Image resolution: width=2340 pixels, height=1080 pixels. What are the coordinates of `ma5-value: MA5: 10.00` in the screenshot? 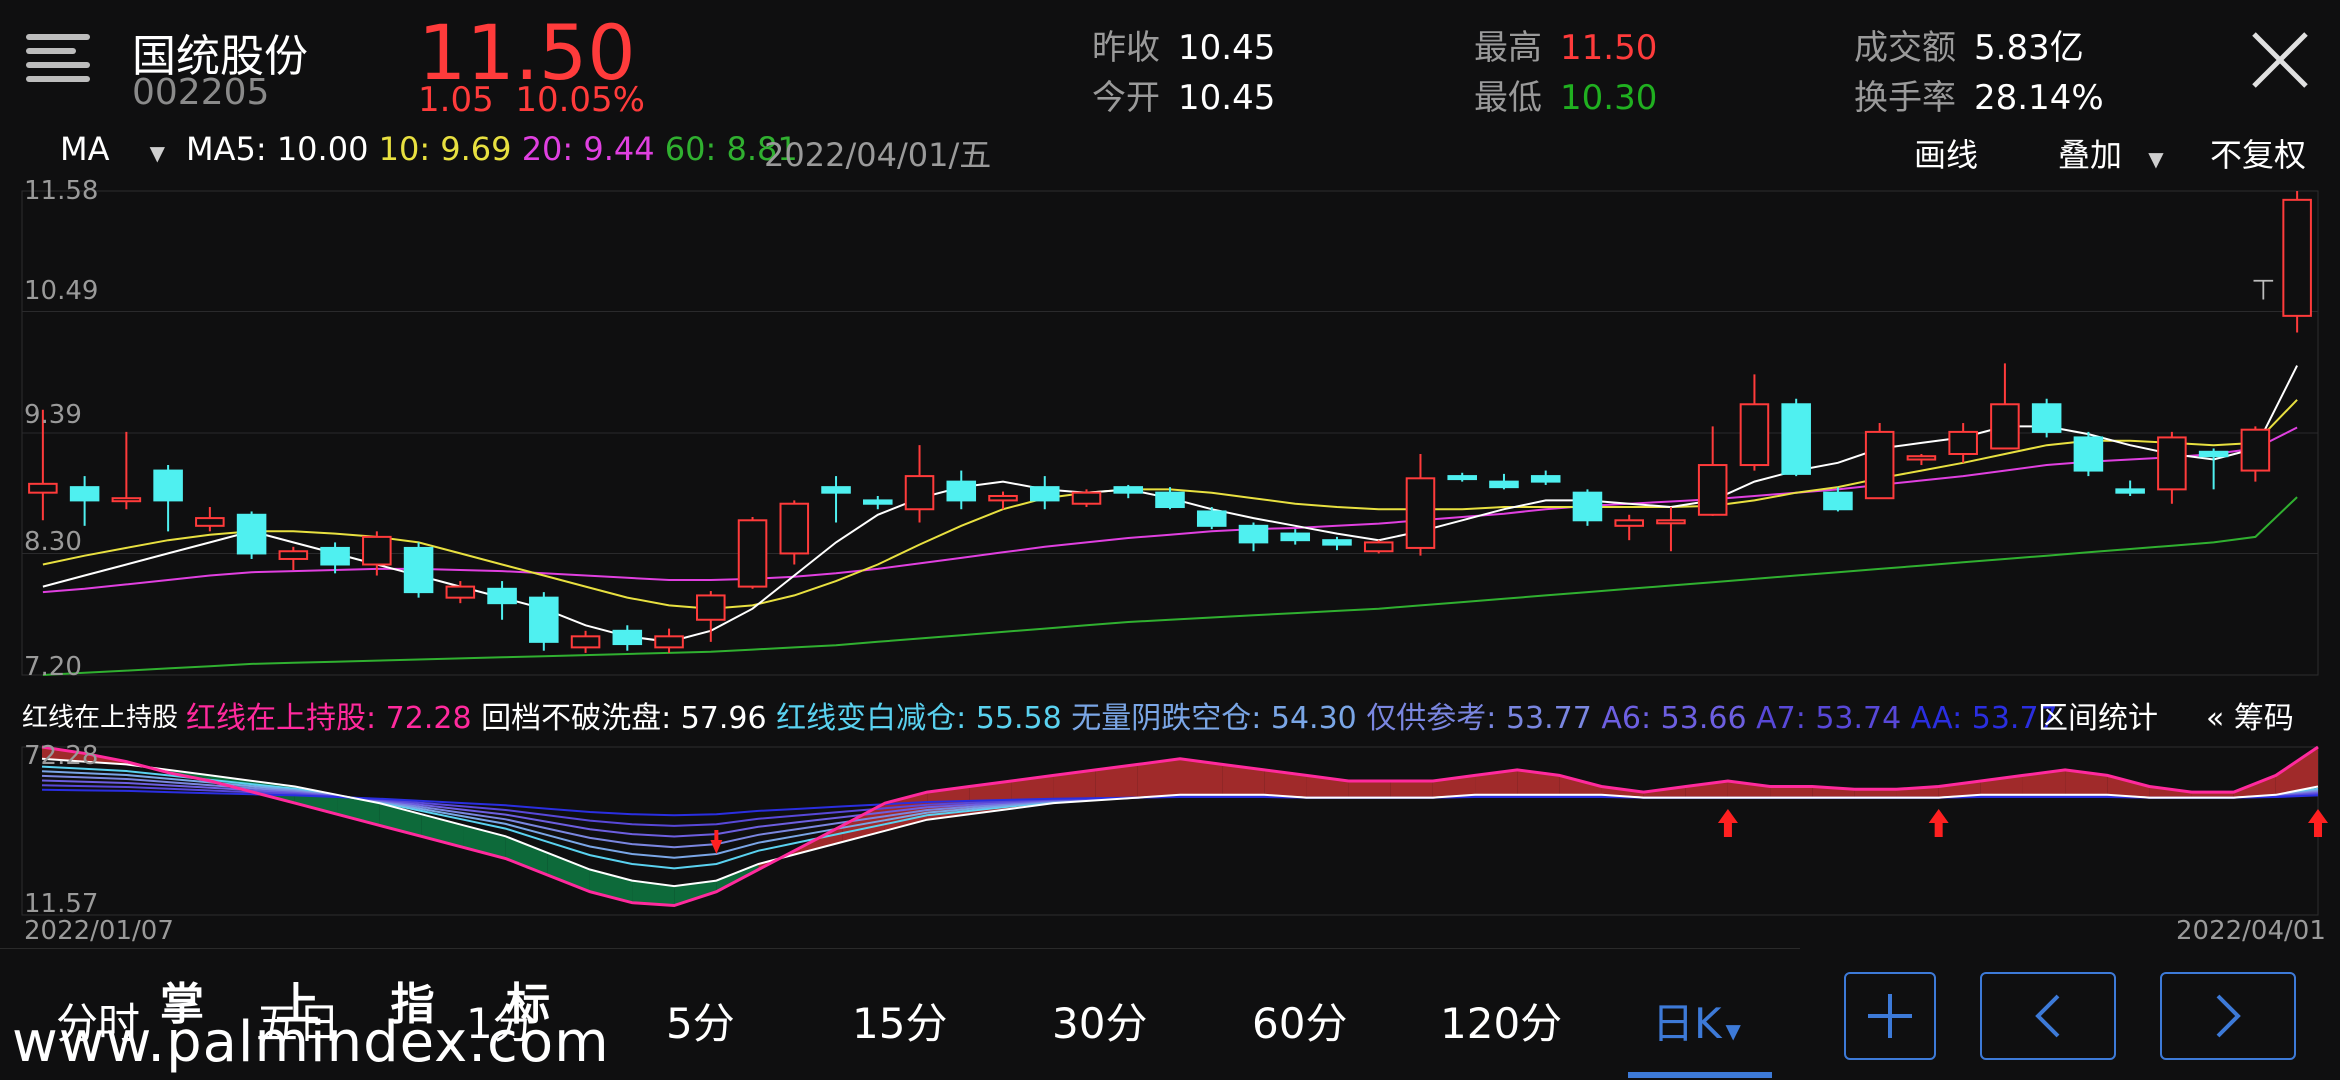 It's located at (277, 149).